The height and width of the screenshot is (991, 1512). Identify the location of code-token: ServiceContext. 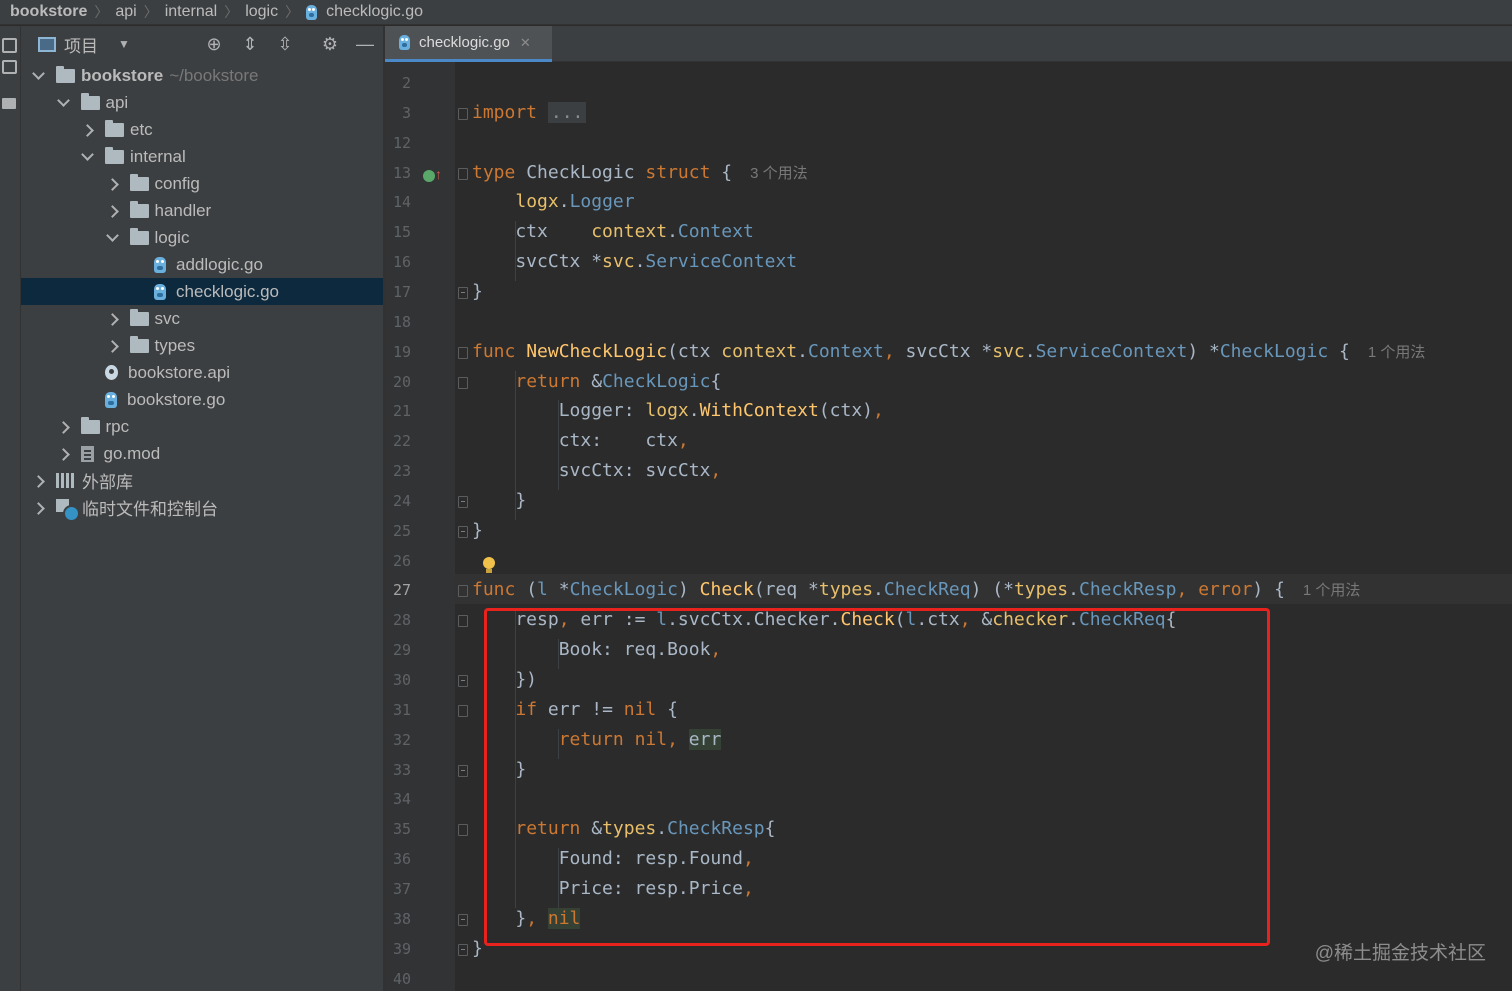
(721, 262).